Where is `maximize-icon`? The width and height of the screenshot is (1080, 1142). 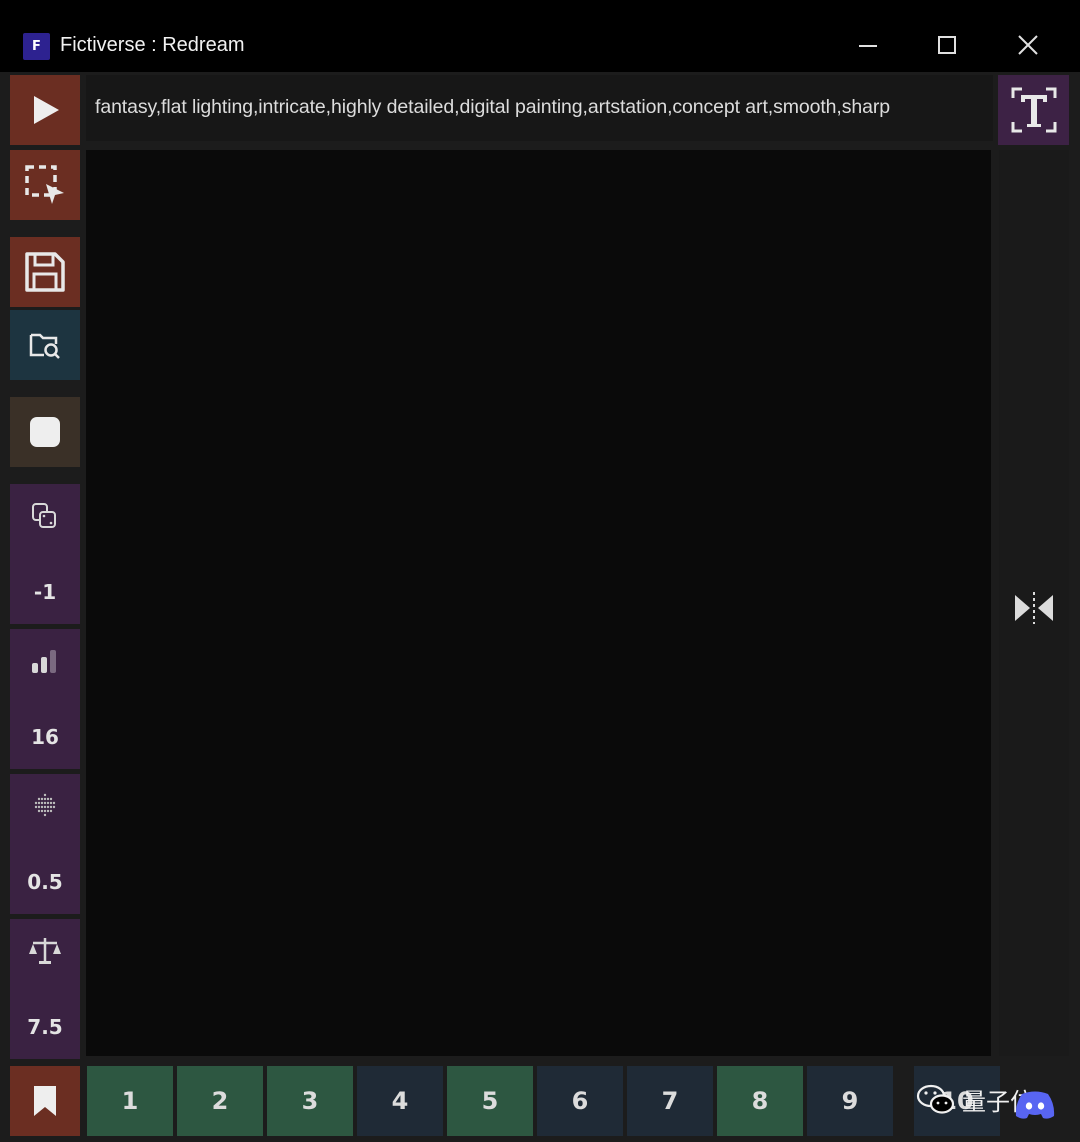 maximize-icon is located at coordinates (947, 45).